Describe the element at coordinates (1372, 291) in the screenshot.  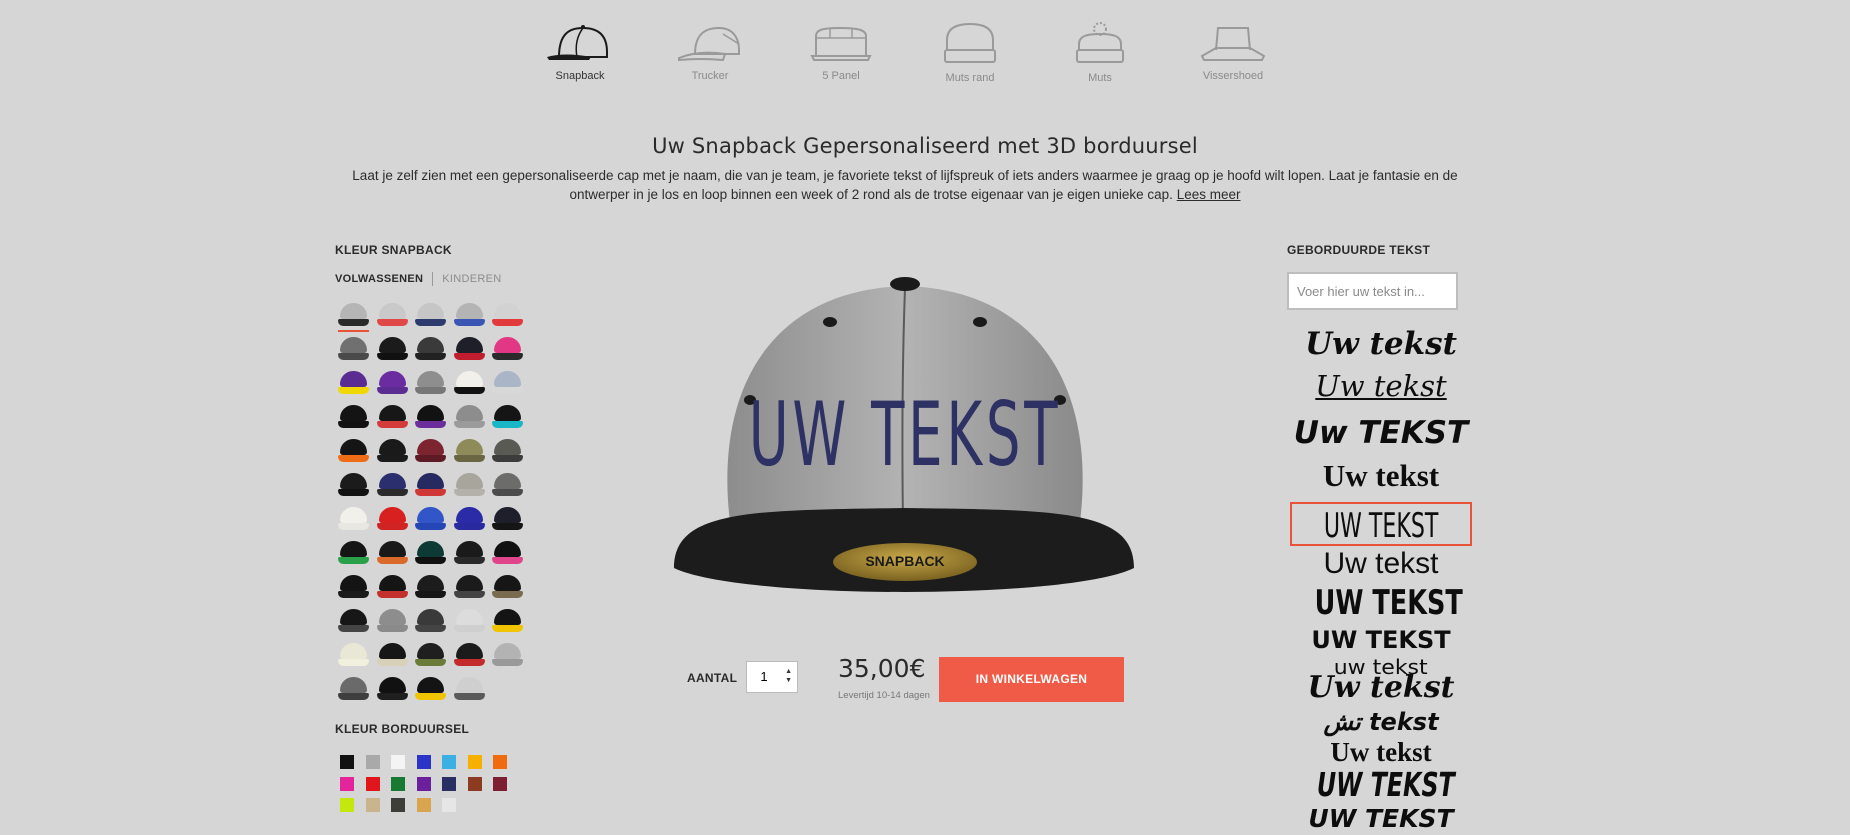
I see `embroidery-text-input` at that location.